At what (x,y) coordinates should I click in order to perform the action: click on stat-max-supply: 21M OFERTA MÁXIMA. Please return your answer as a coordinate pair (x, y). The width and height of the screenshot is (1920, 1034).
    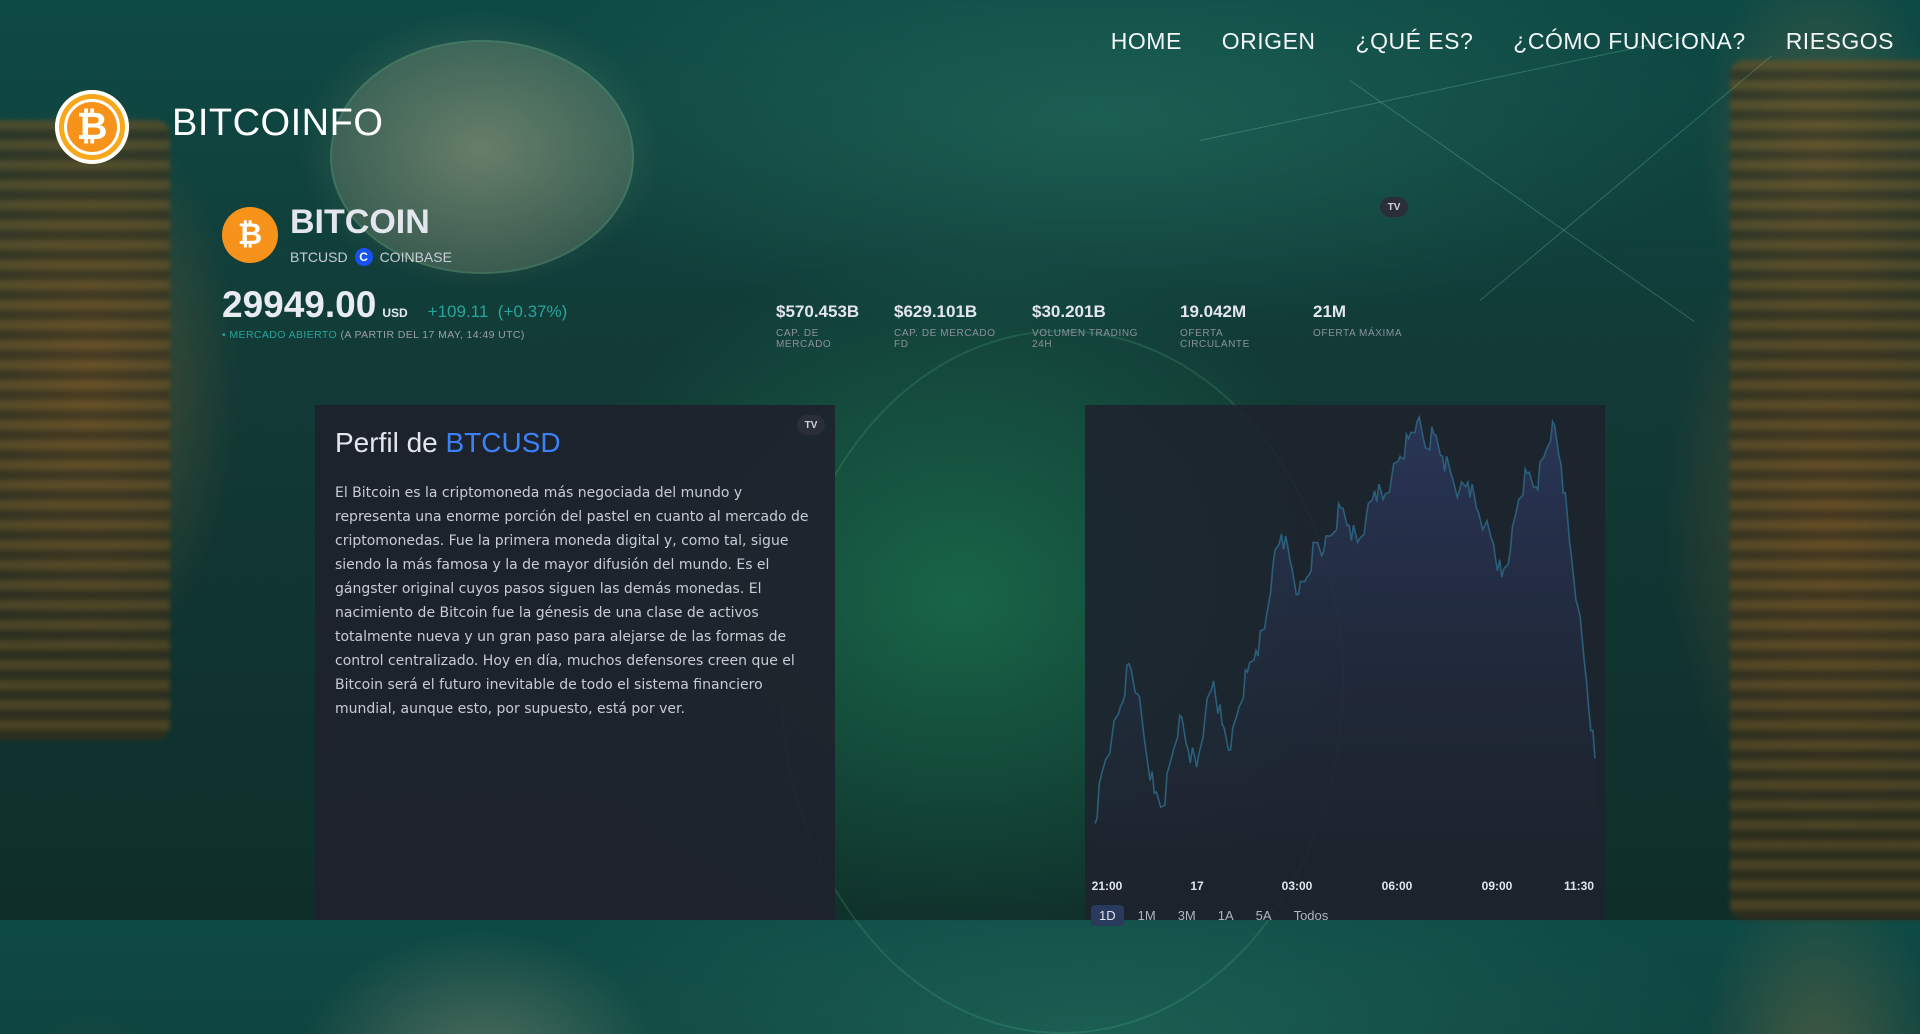
    Looking at the image, I should click on (1358, 326).